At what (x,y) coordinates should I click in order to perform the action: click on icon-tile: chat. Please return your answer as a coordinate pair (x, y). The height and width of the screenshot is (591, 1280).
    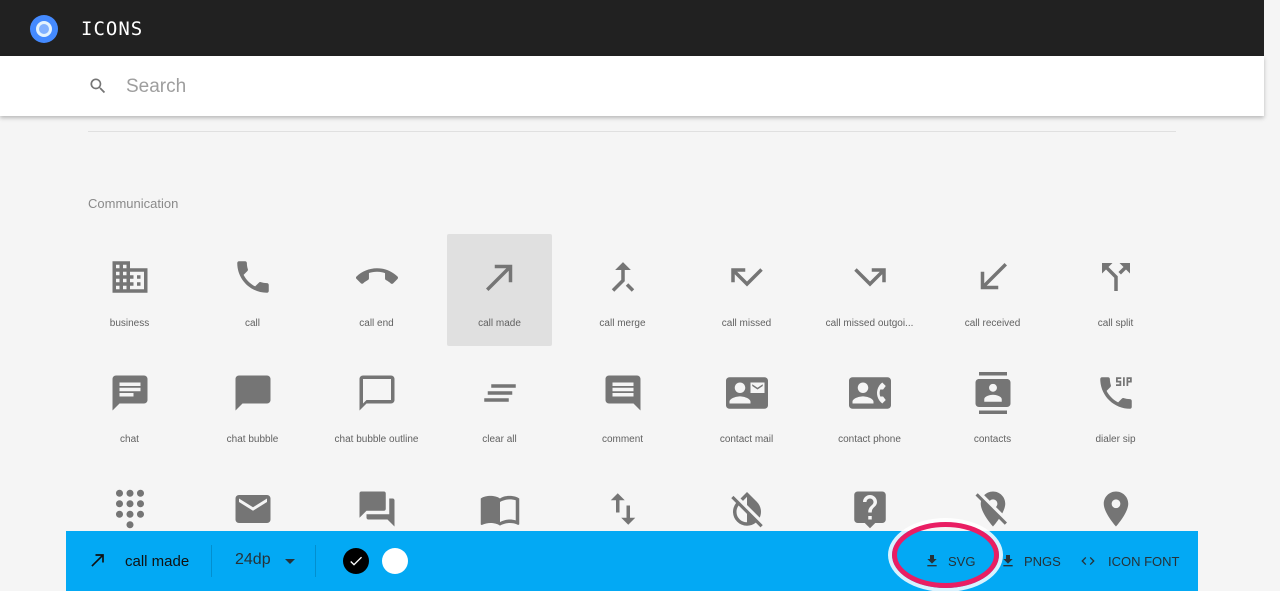
    Looking at the image, I should click on (129, 406).